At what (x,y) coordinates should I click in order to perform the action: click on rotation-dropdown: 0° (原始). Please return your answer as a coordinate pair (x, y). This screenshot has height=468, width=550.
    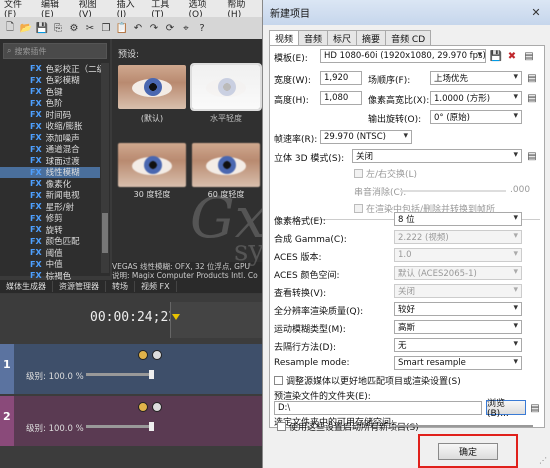
    Looking at the image, I should click on (476, 117).